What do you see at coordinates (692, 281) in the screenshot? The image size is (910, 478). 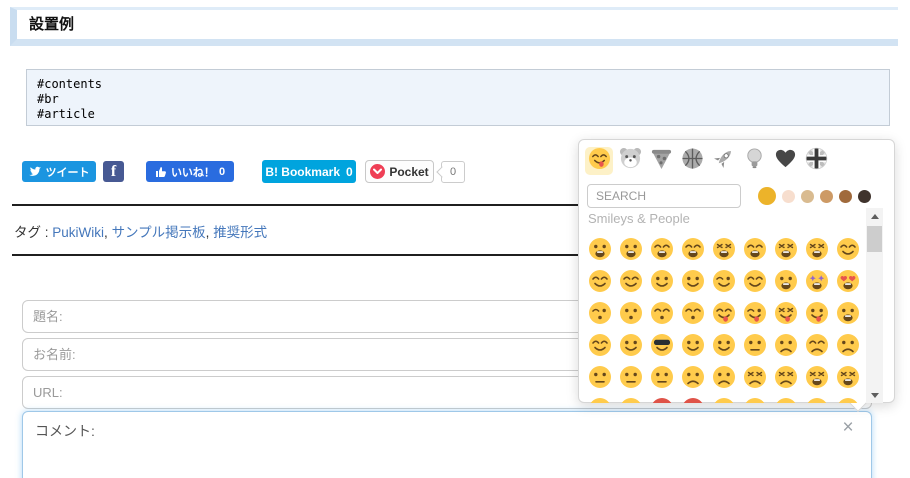 I see `emoji-upside-down` at bounding box center [692, 281].